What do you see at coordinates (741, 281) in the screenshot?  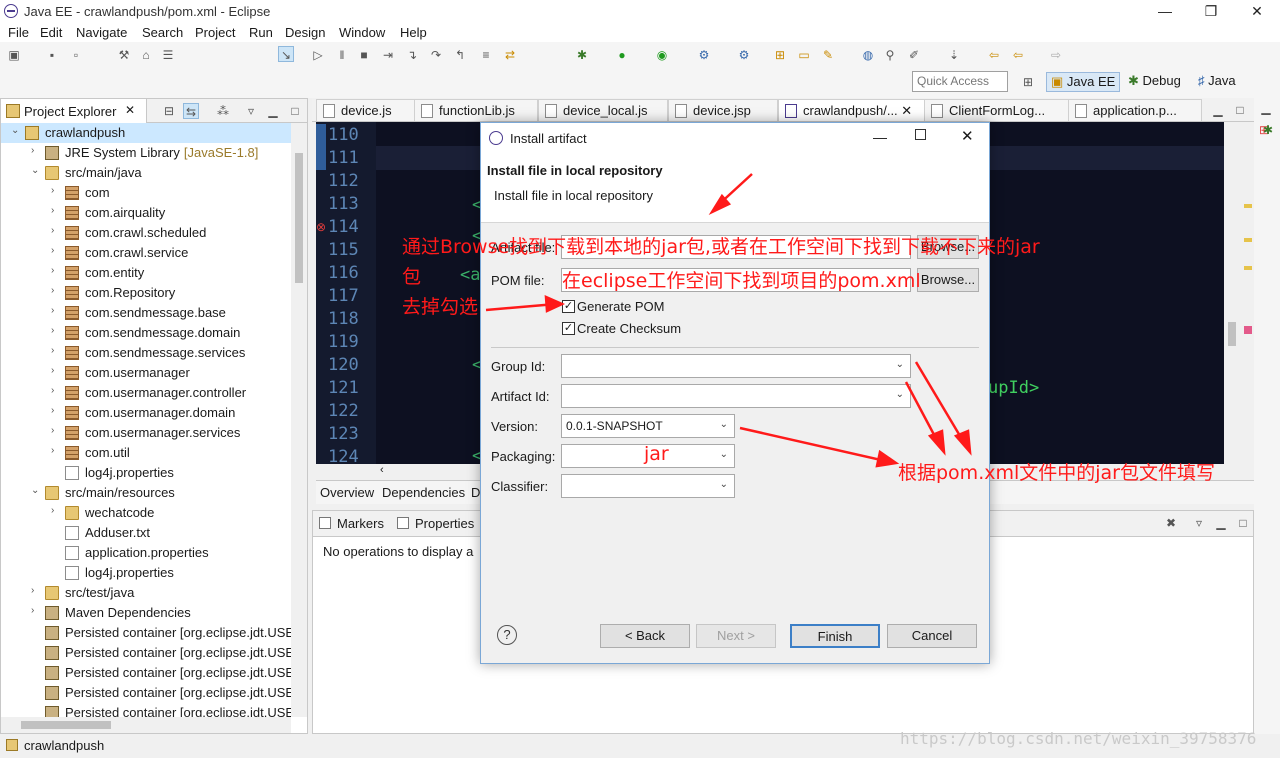 I see `annotation-pom: 在eclipse工作空间下找到项目的pom.xml` at bounding box center [741, 281].